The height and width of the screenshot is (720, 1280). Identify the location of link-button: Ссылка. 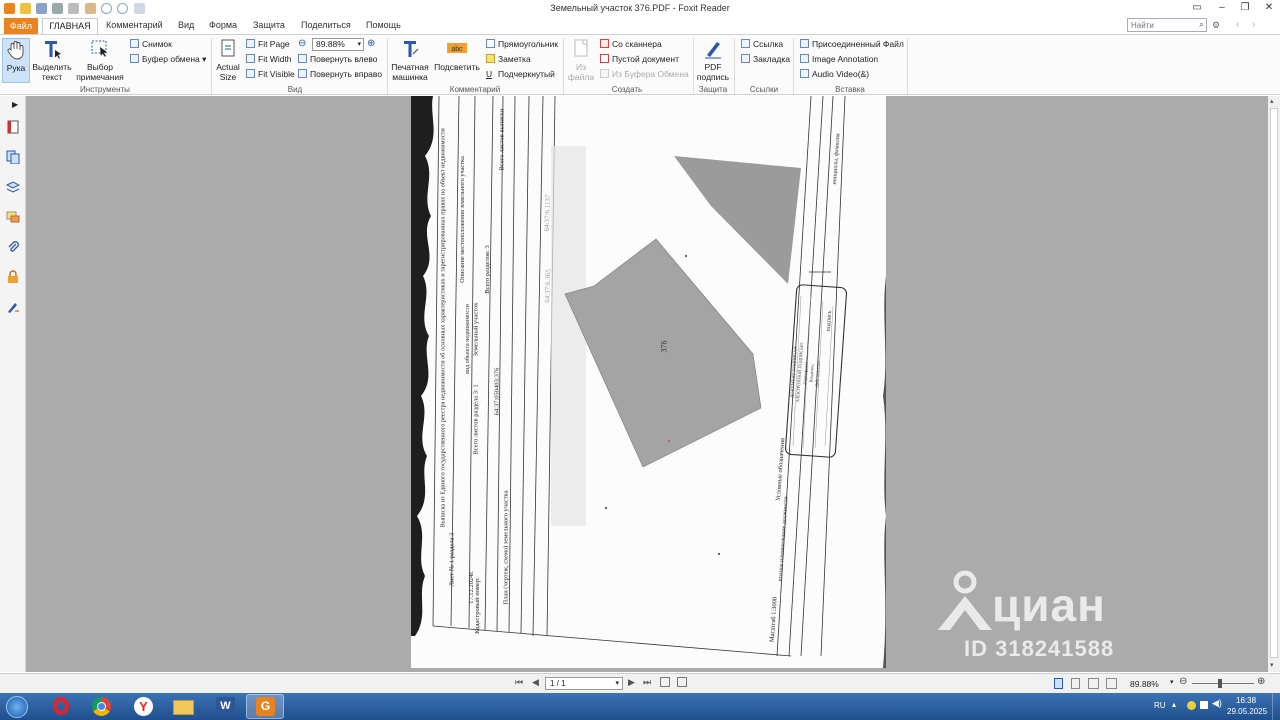
(762, 44).